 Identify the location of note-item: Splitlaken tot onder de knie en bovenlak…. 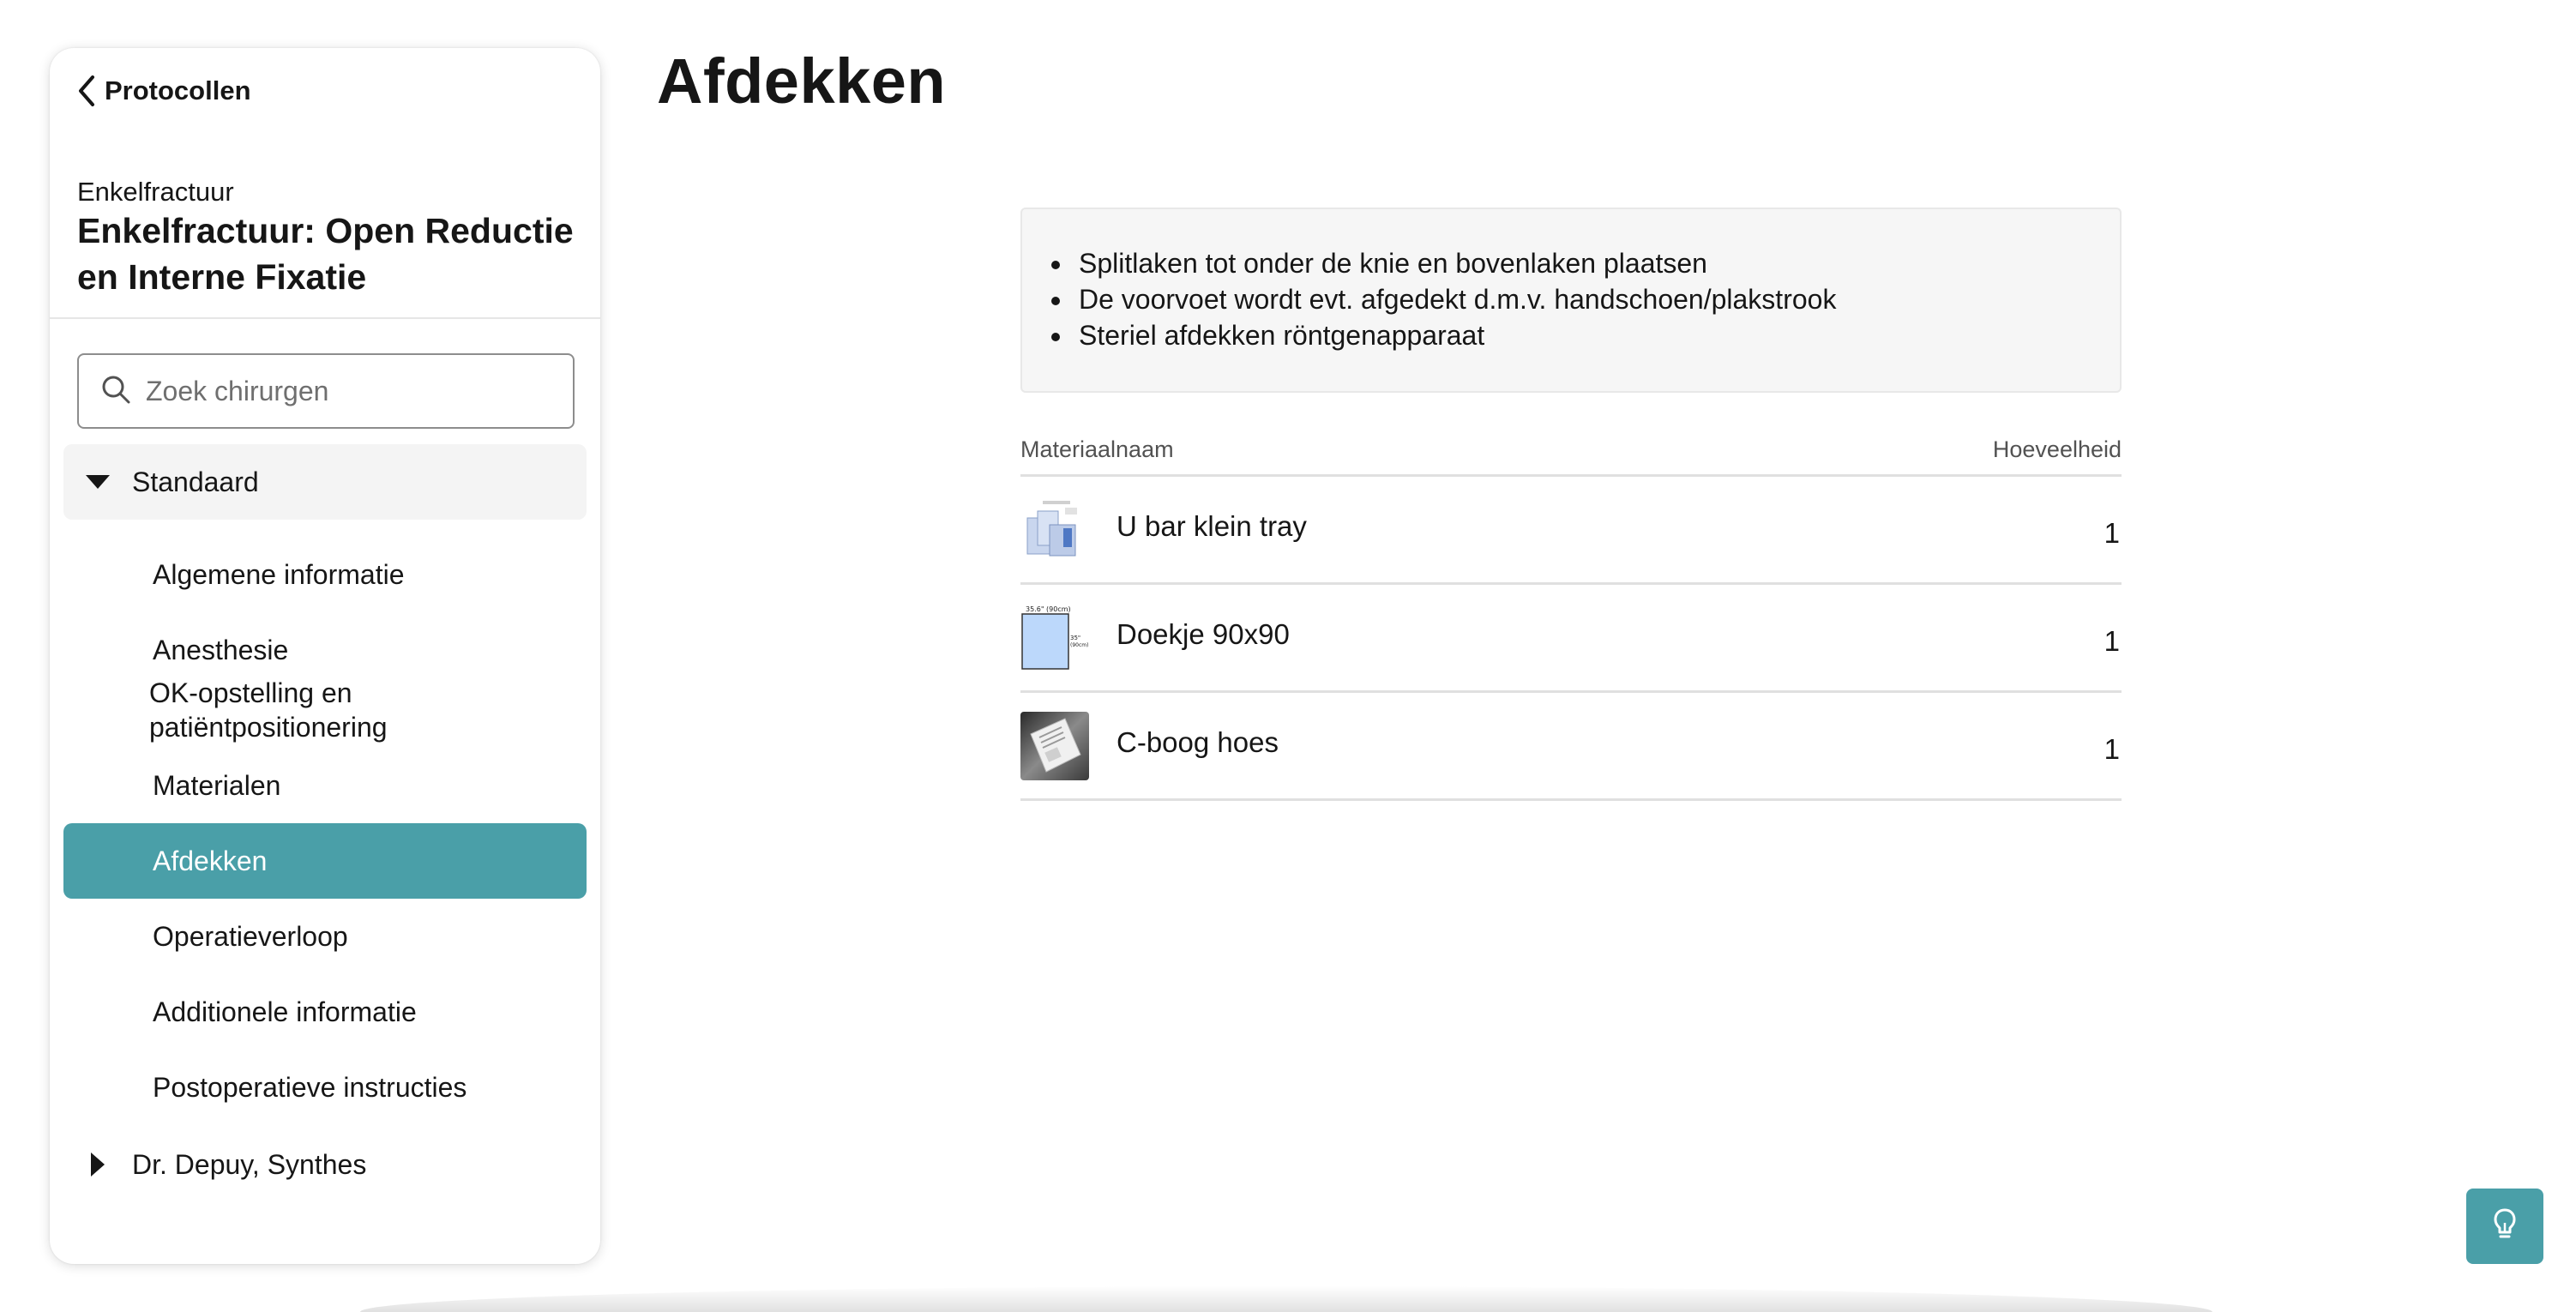
(1597, 263).